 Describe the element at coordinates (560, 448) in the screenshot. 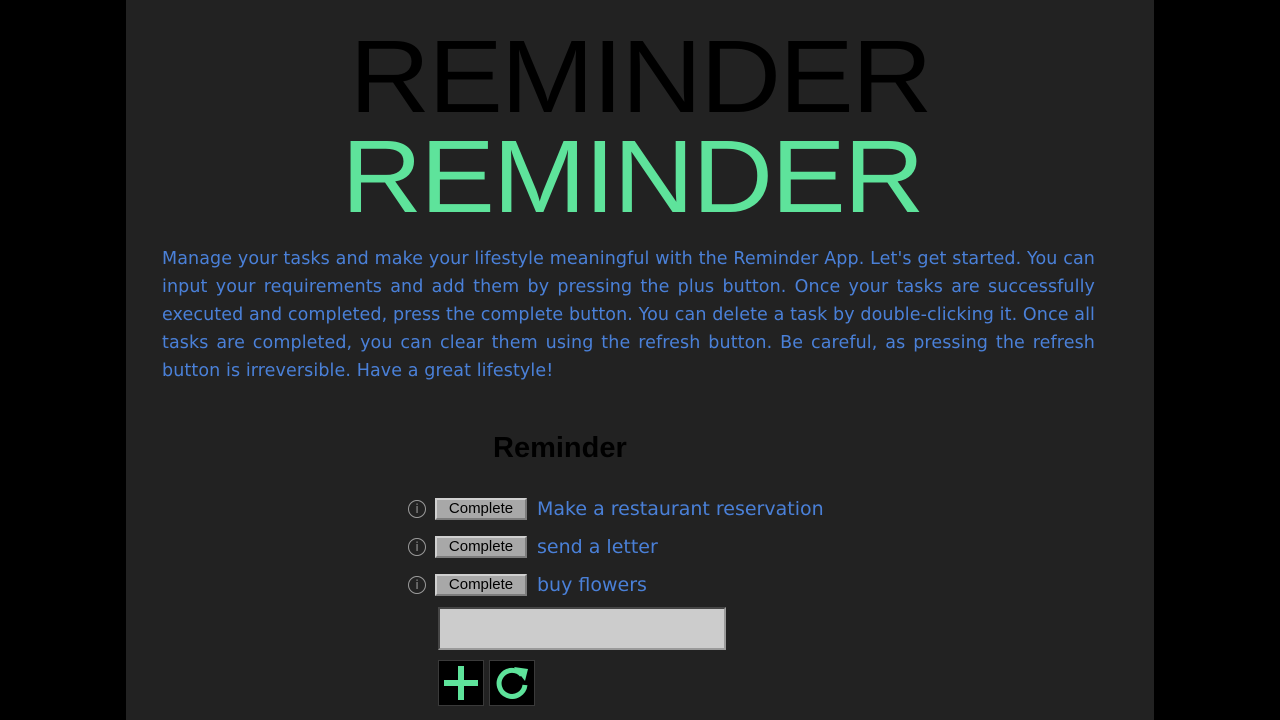

I see `reminder-heading: Reminder` at that location.